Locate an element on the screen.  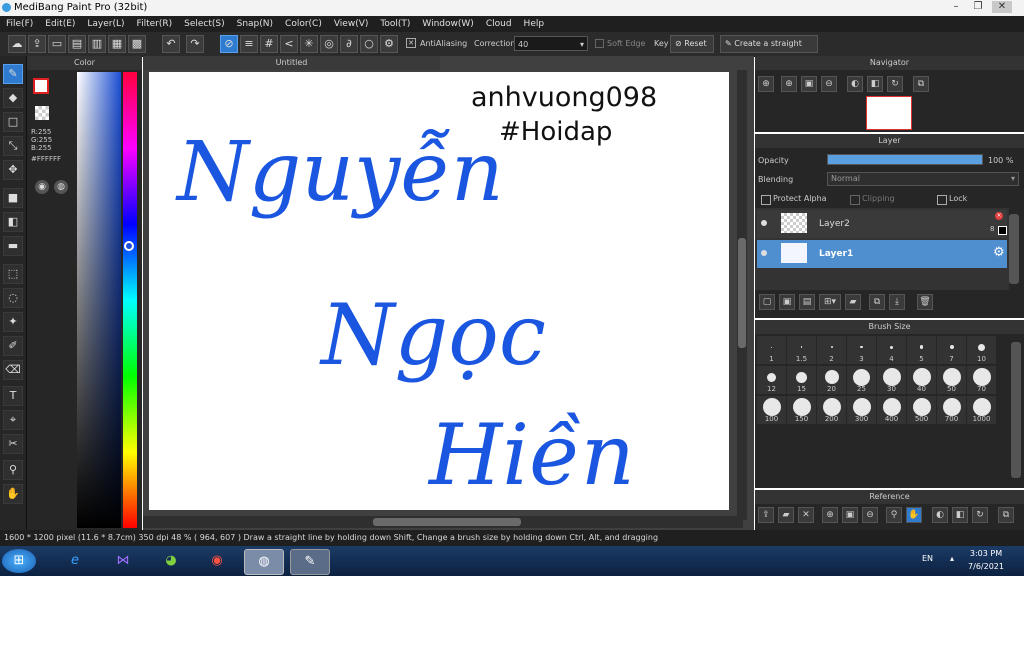
antialiasing-checkbox: ✕ is located at coordinates (411, 43).